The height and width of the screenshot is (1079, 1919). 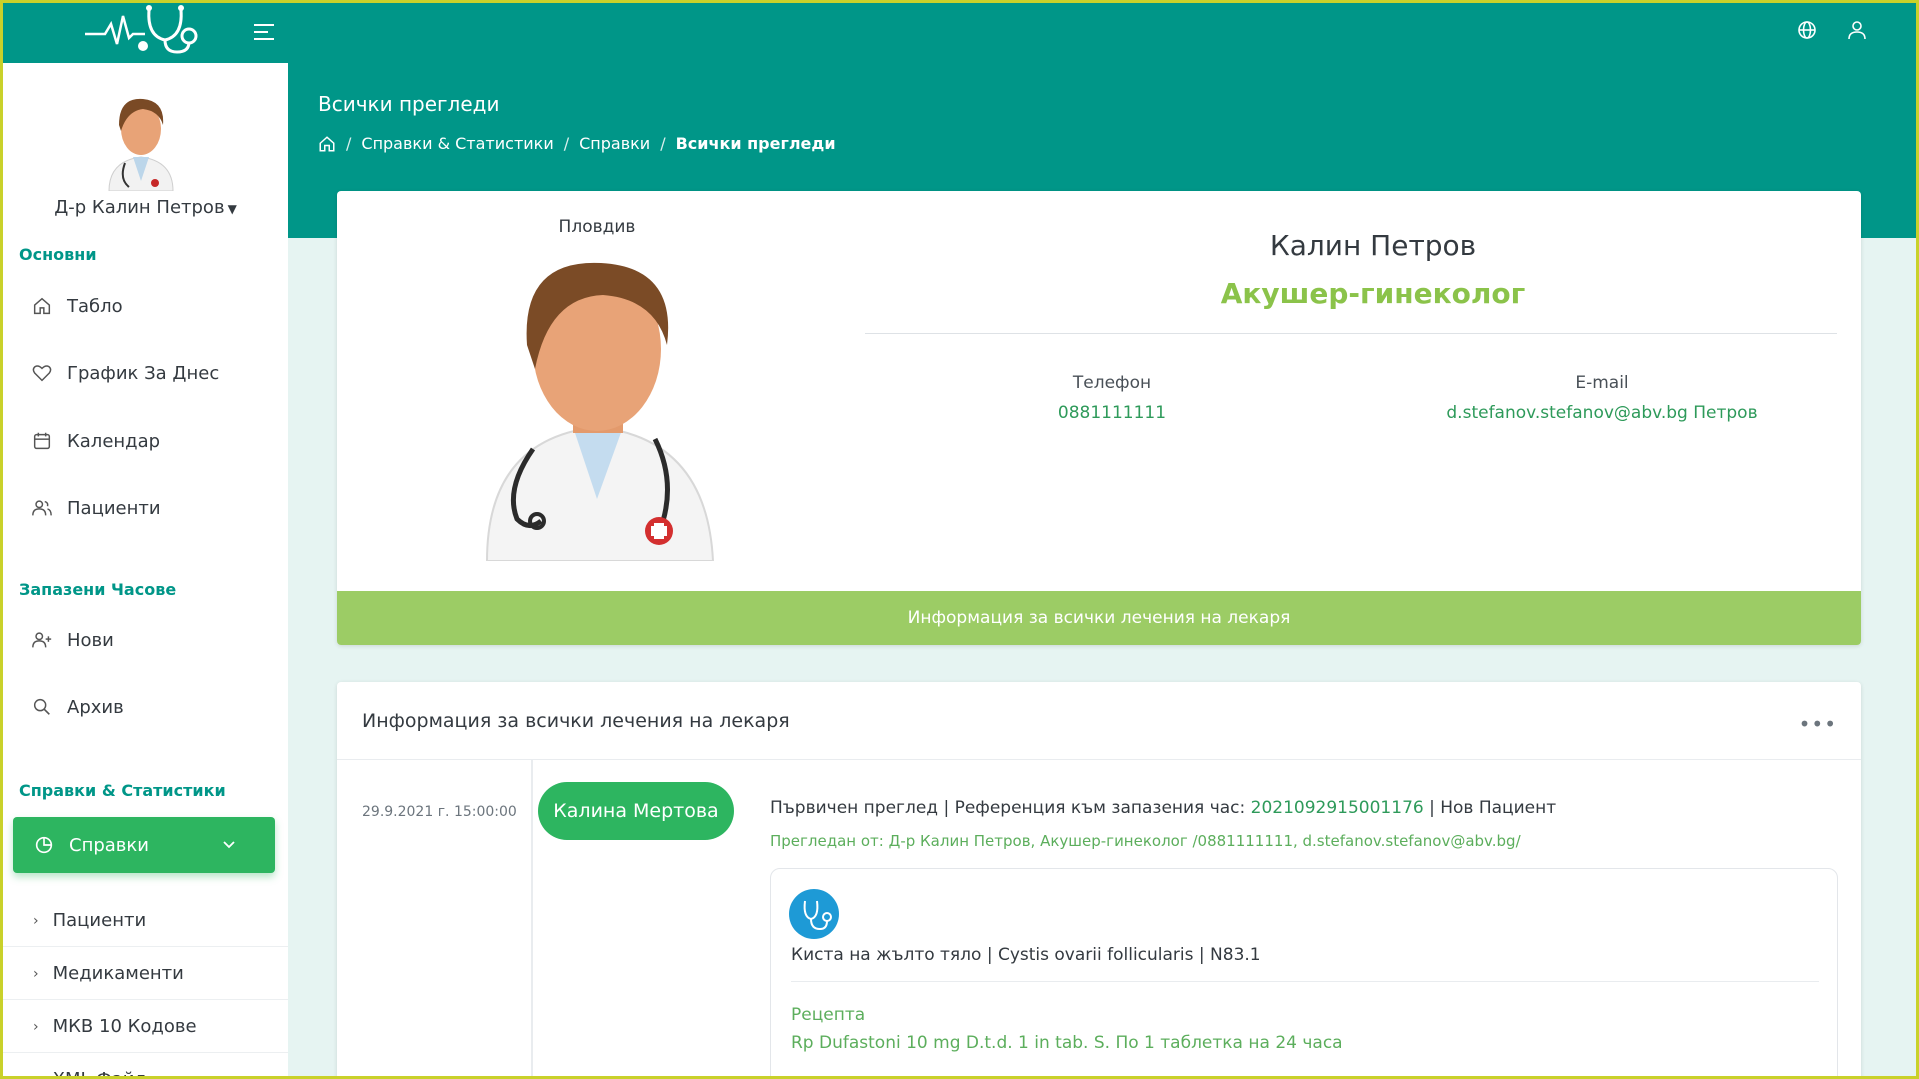 What do you see at coordinates (1602, 413) in the screenshot?
I see `email-value: d.stefanov.stefanov@abv.bg Петров` at bounding box center [1602, 413].